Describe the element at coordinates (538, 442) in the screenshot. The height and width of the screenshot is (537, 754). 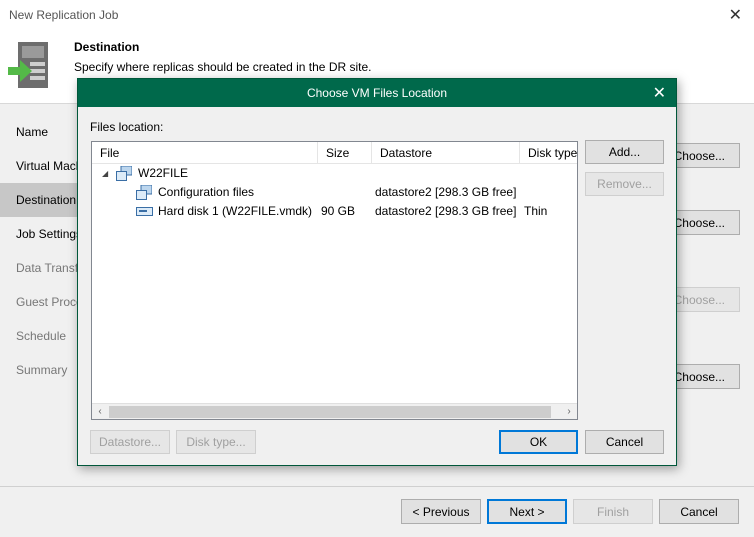
I see `ok-button: OK` at that location.